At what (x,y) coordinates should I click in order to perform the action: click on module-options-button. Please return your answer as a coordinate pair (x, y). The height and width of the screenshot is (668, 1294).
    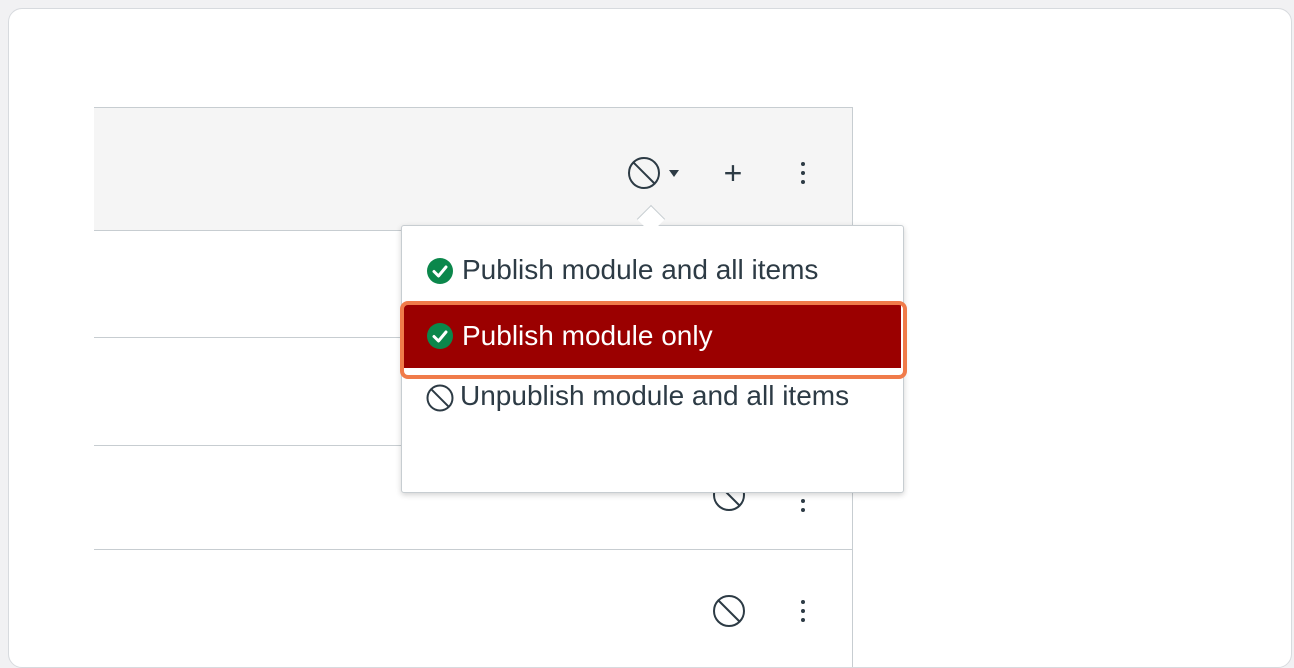
    Looking at the image, I should click on (803, 173).